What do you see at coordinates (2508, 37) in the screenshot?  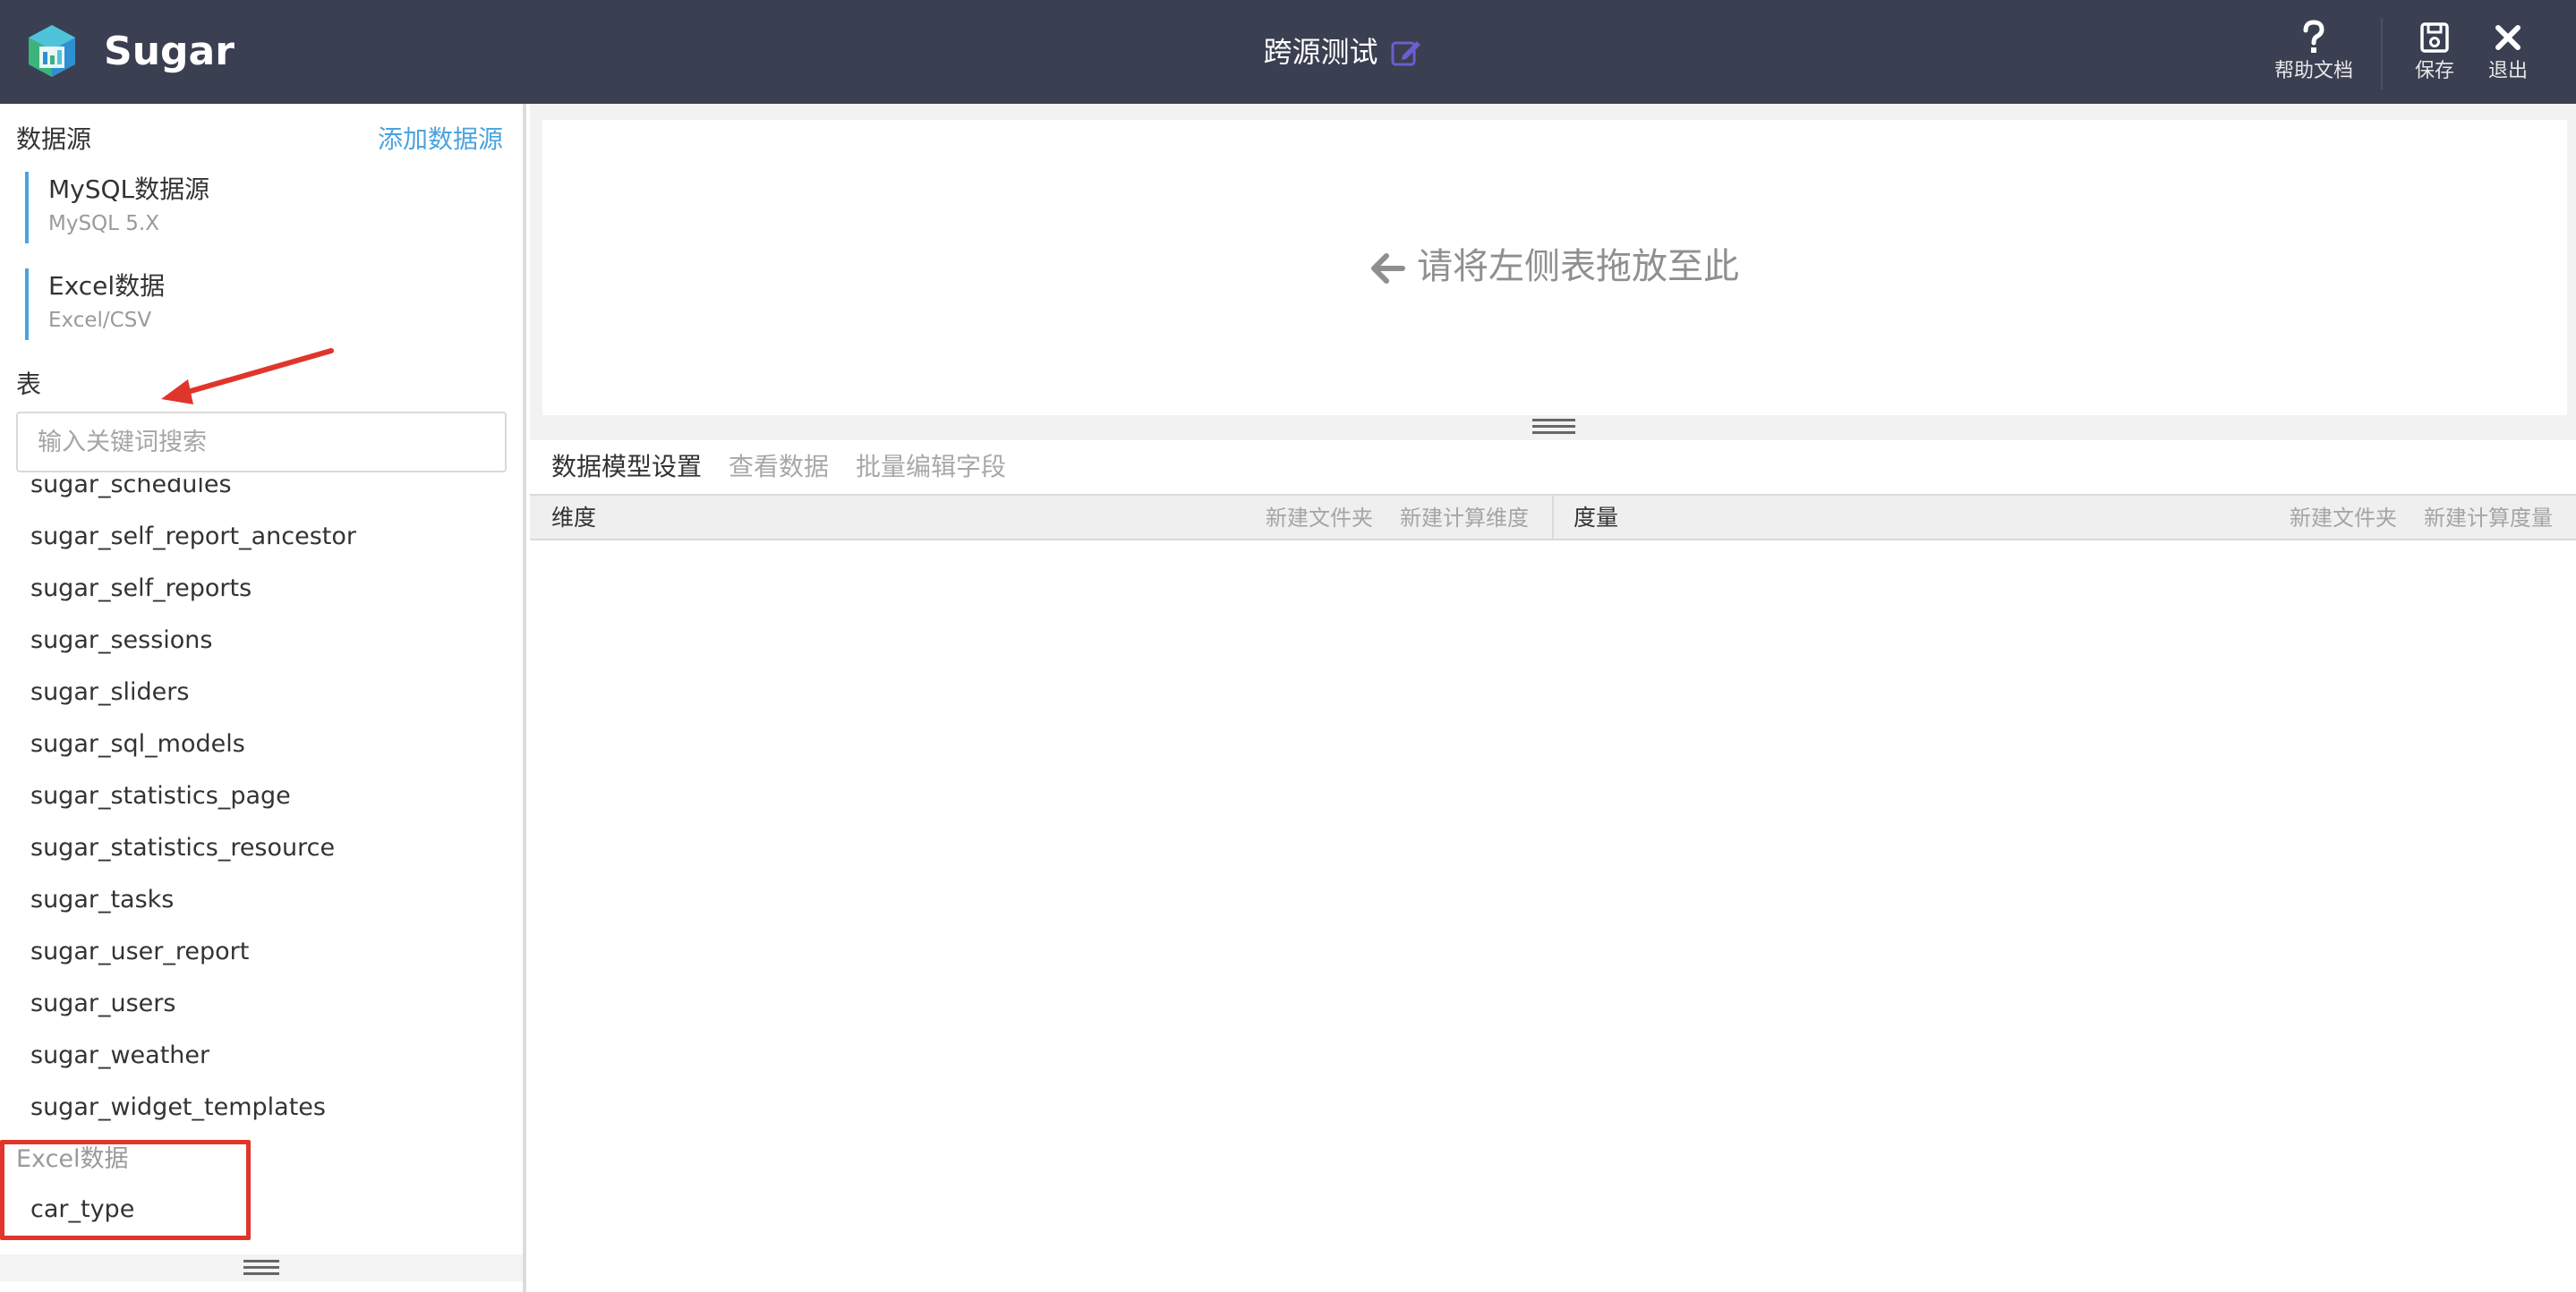 I see `close-icon` at bounding box center [2508, 37].